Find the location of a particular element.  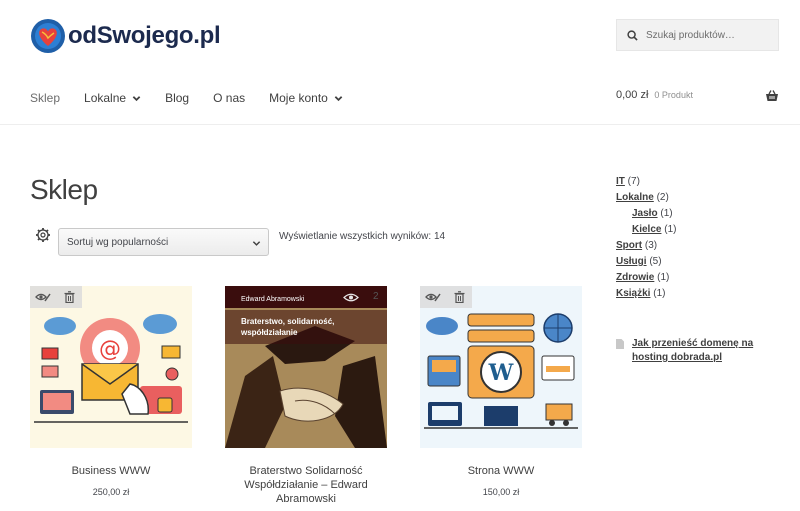

product-badge-count: 2 is located at coordinates (376, 296).